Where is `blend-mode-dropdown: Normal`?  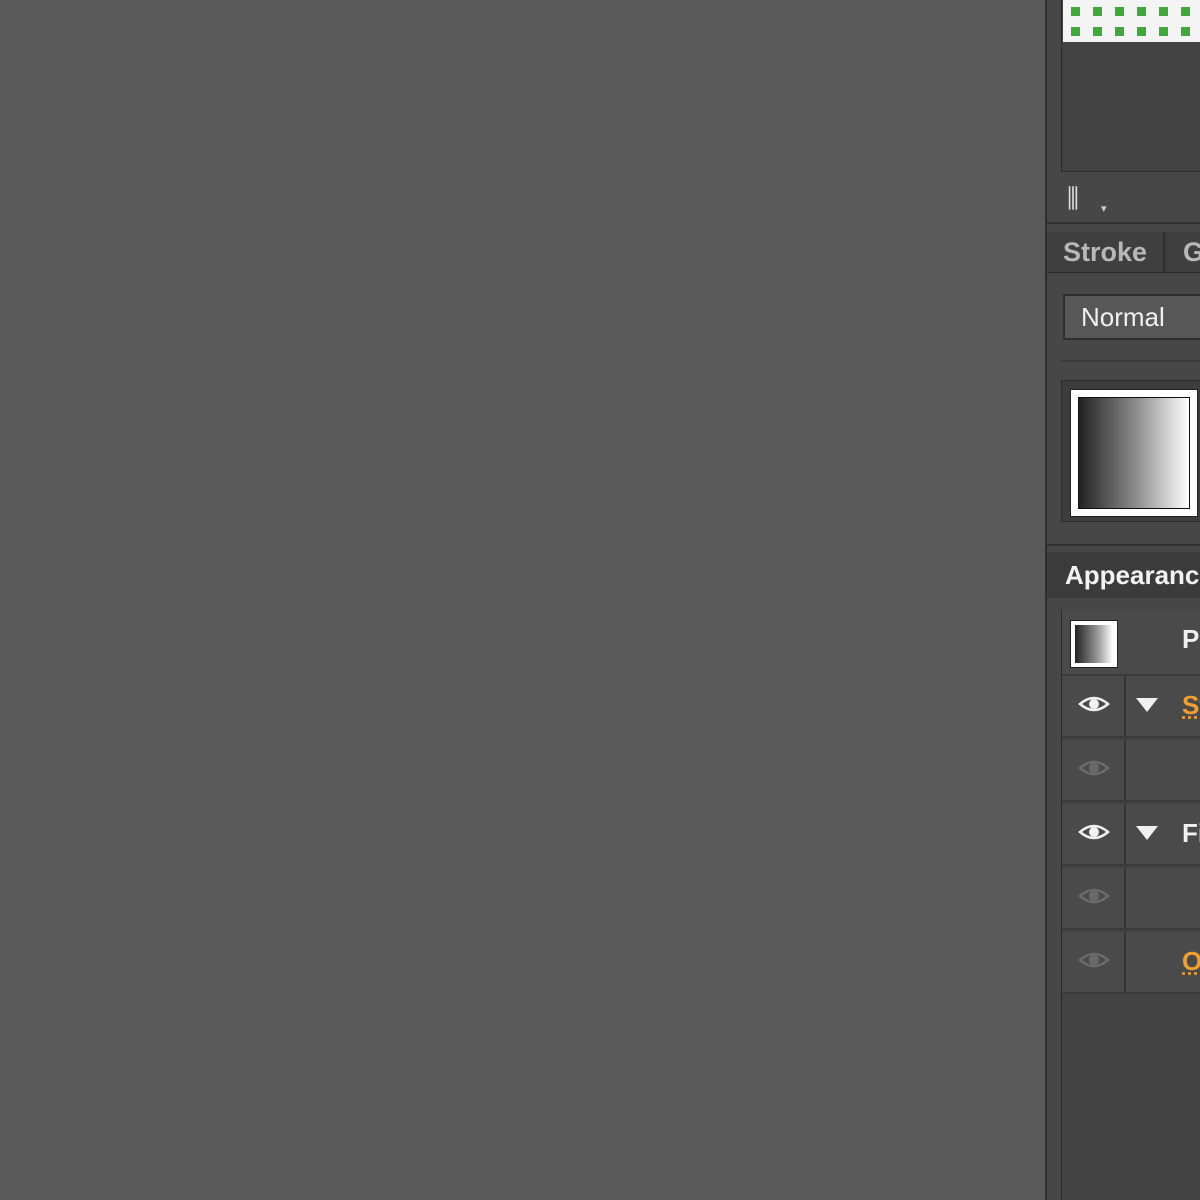
blend-mode-dropdown: Normal is located at coordinates (1131, 317).